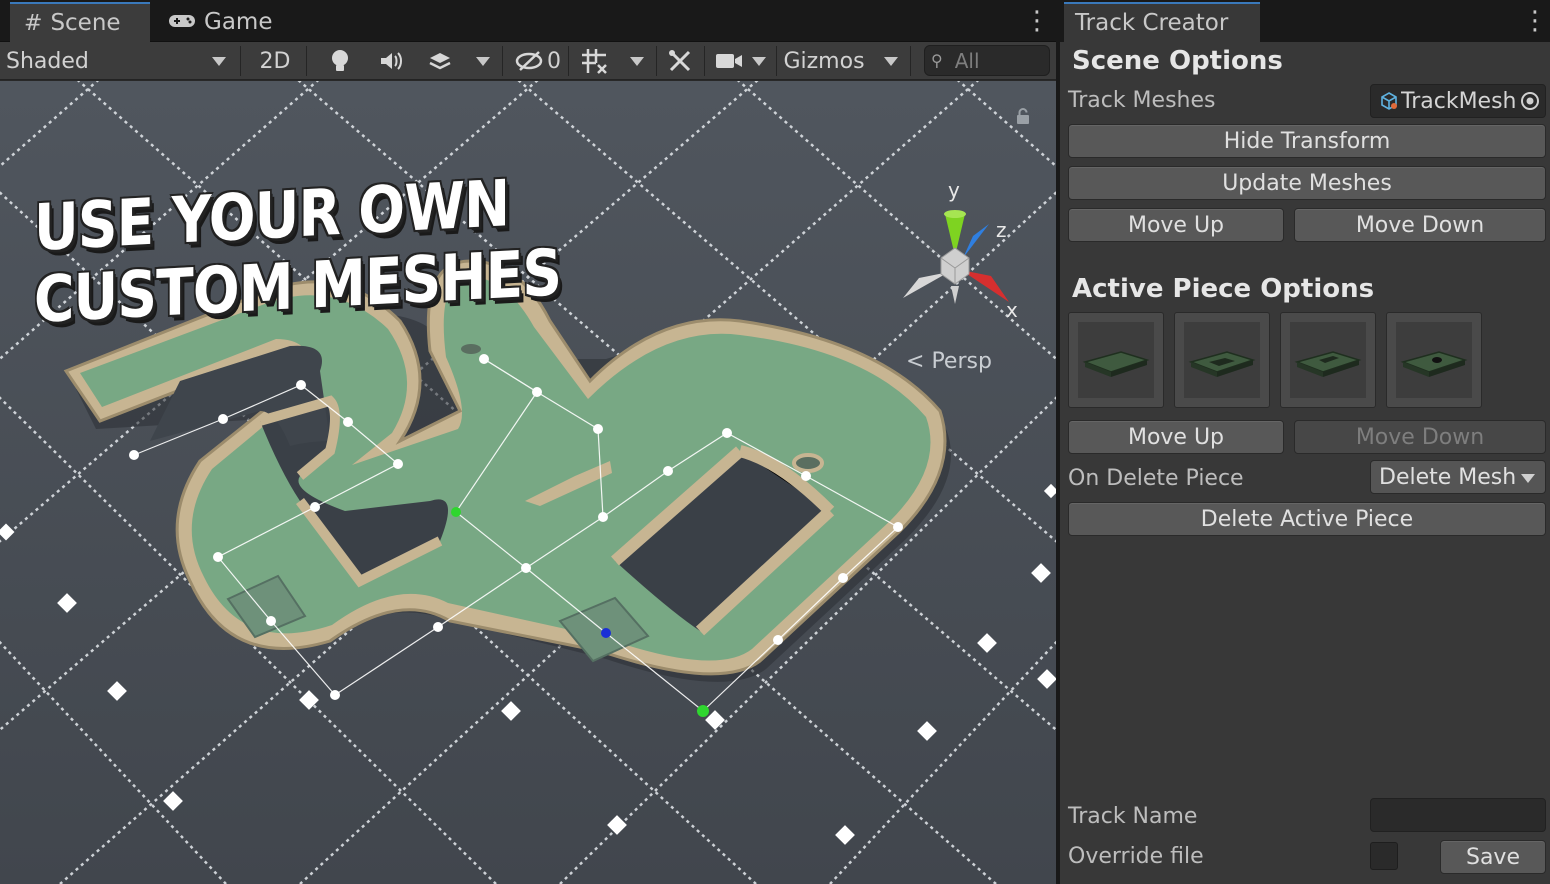 Image resolution: width=1550 pixels, height=884 pixels. What do you see at coordinates (528, 21) in the screenshot?
I see `scene-tab-bar: # Scene Game ⋮` at bounding box center [528, 21].